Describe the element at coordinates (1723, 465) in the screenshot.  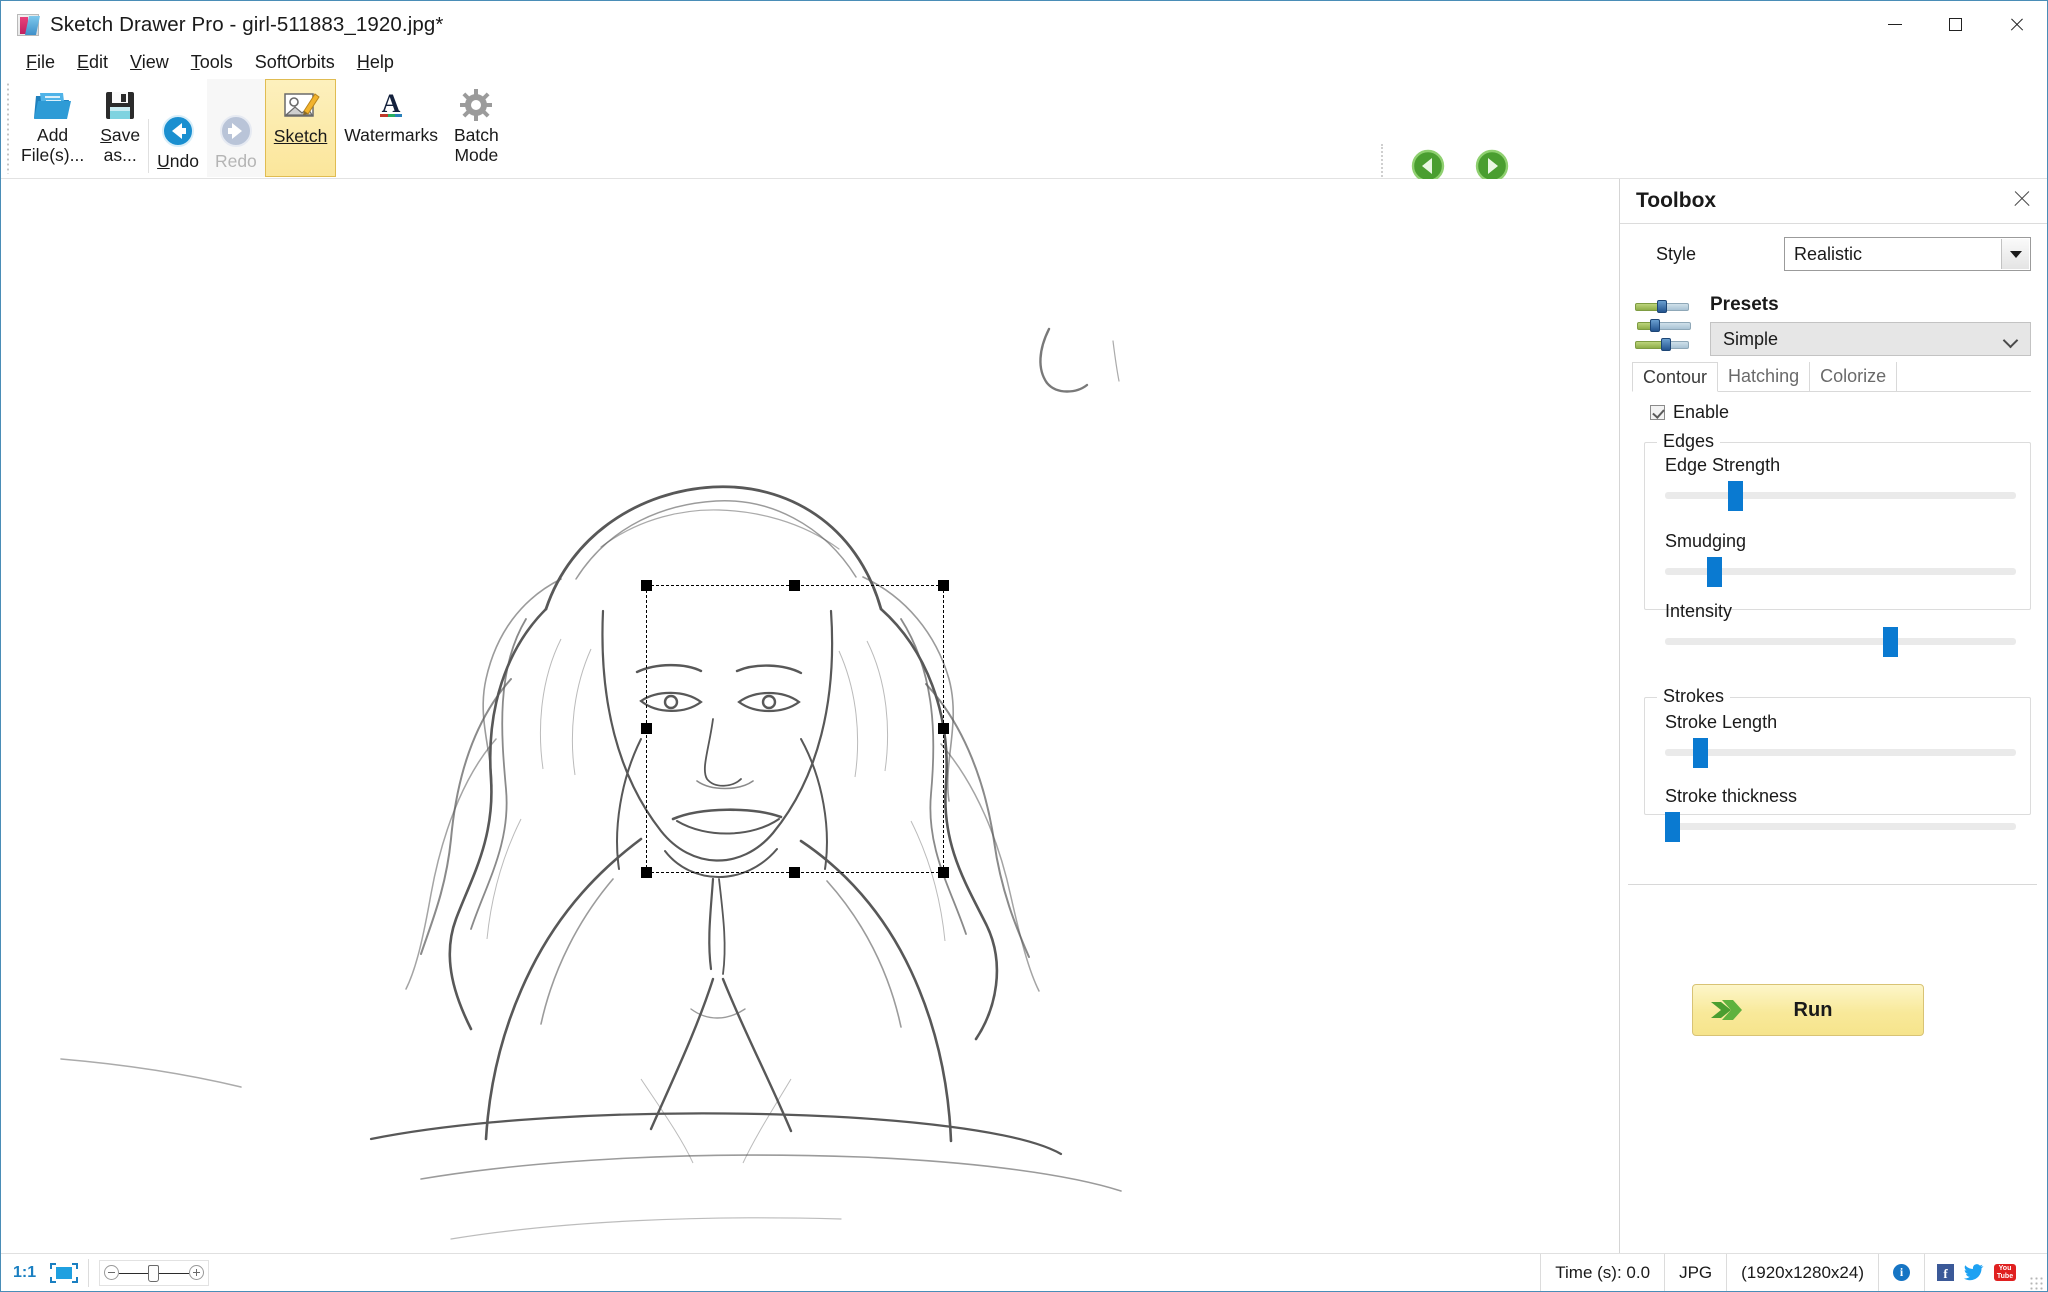
I see `edge-strength-label: Edge Strength` at that location.